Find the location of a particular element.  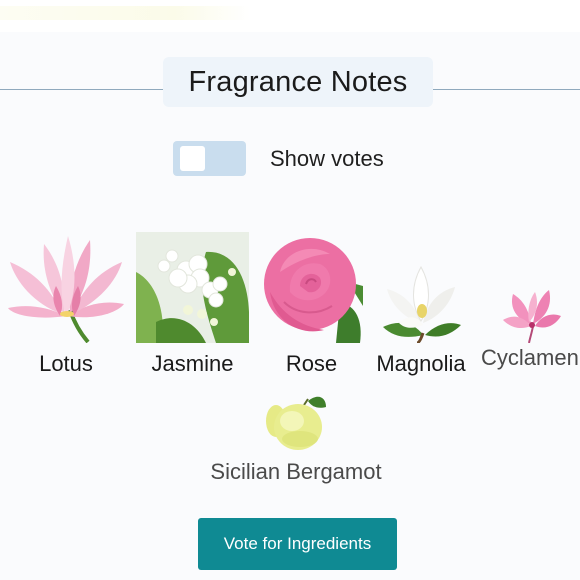

bergamot-icon is located at coordinates (296, 423).